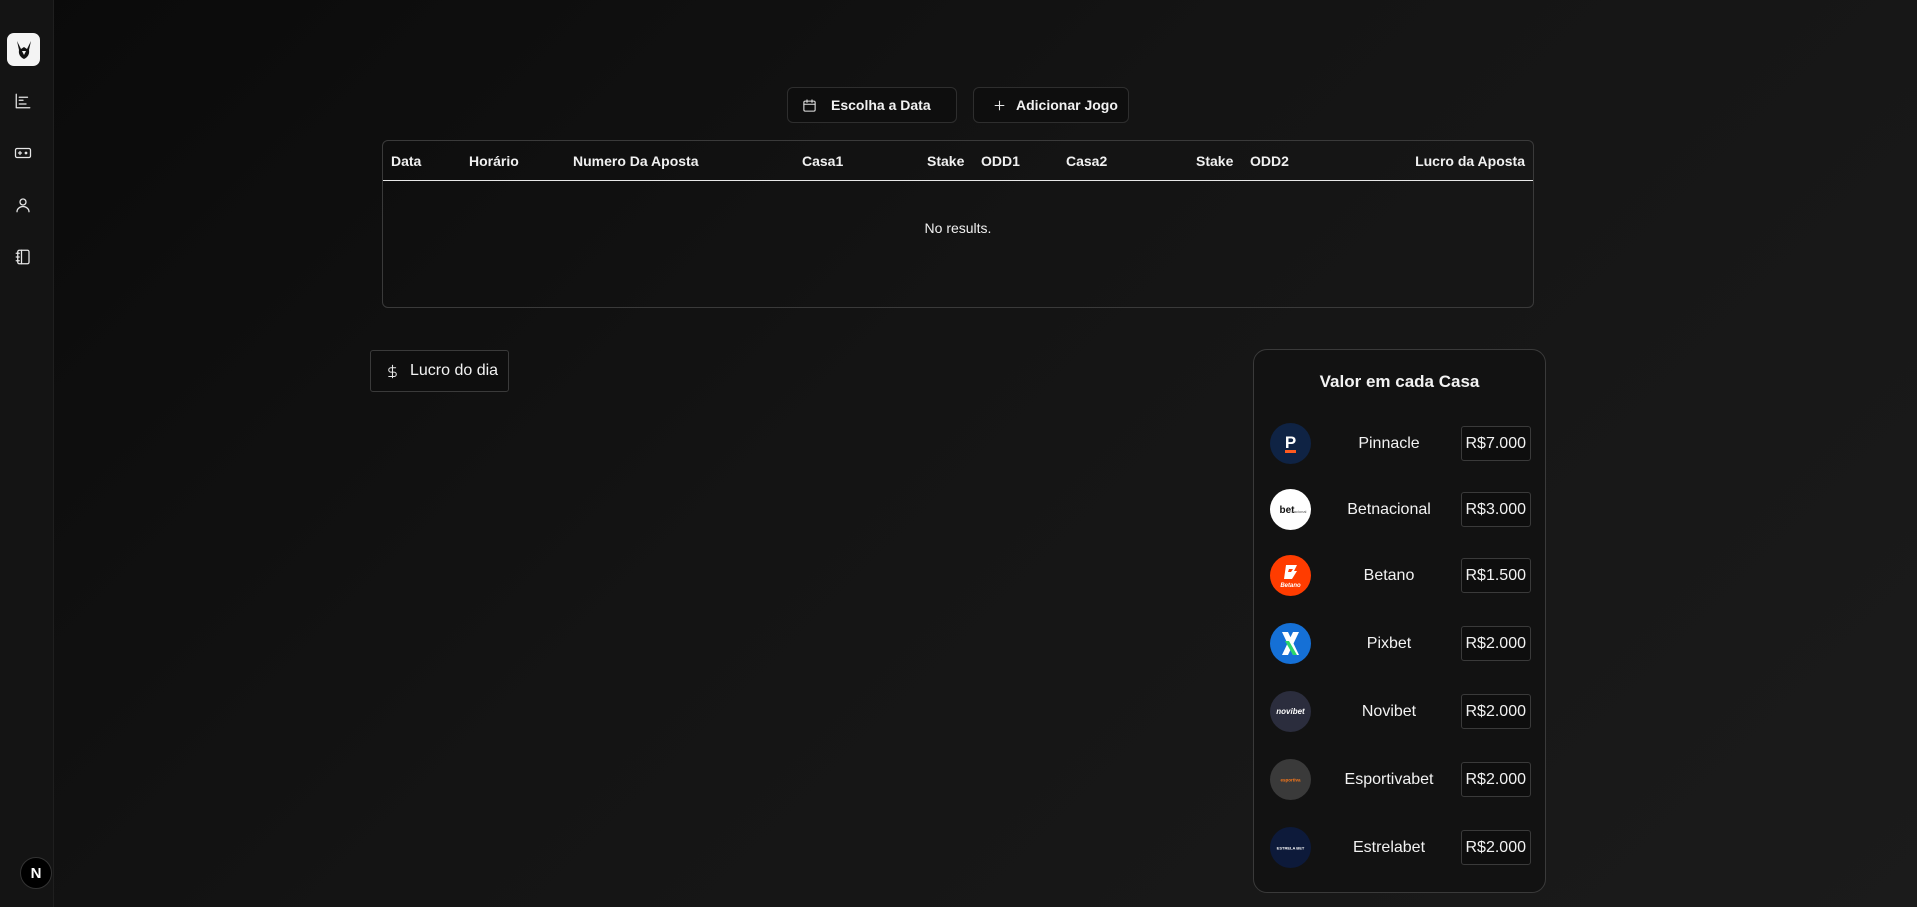  I want to click on casa-name: Estrelabet, so click(1389, 847).